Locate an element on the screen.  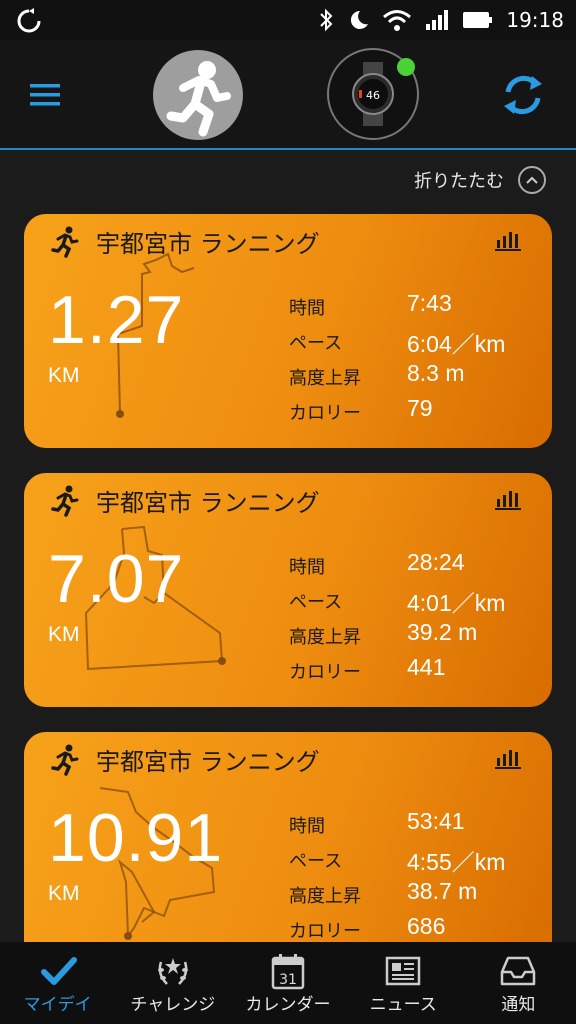
nav-label: カレンダー is located at coordinates (288, 1005).